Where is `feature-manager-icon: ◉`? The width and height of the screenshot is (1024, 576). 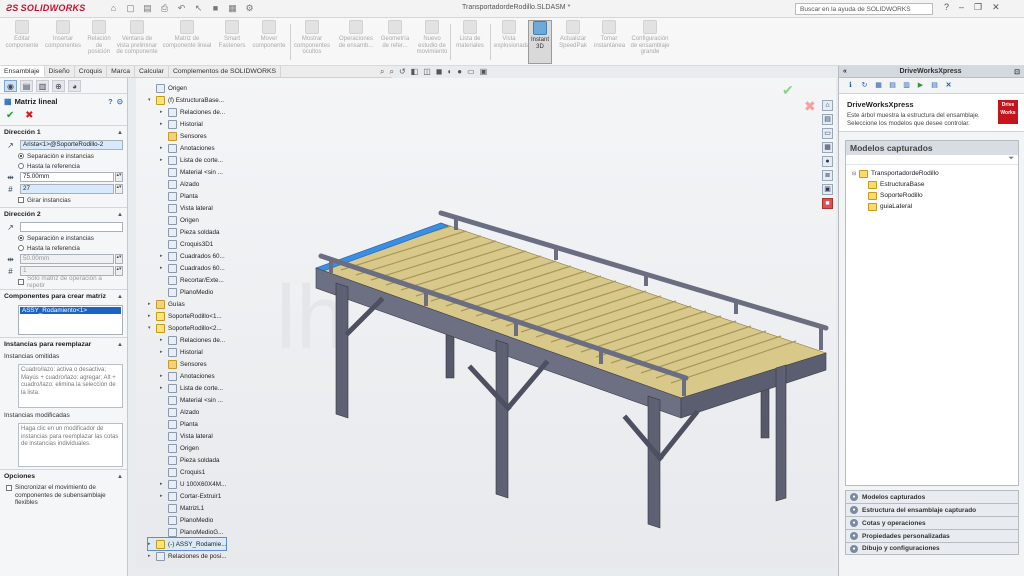 feature-manager-icon: ◉ is located at coordinates (10, 86).